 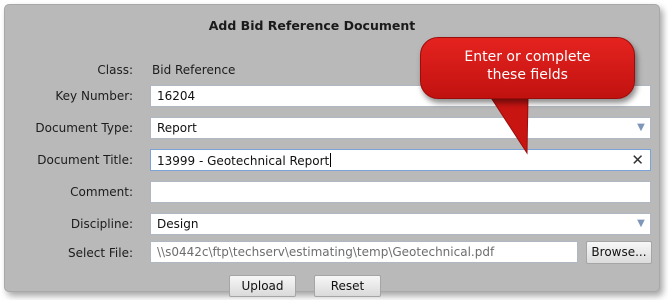 What do you see at coordinates (243, 161) in the screenshot?
I see `document-title-value: 13999 - Geotechnical Report` at bounding box center [243, 161].